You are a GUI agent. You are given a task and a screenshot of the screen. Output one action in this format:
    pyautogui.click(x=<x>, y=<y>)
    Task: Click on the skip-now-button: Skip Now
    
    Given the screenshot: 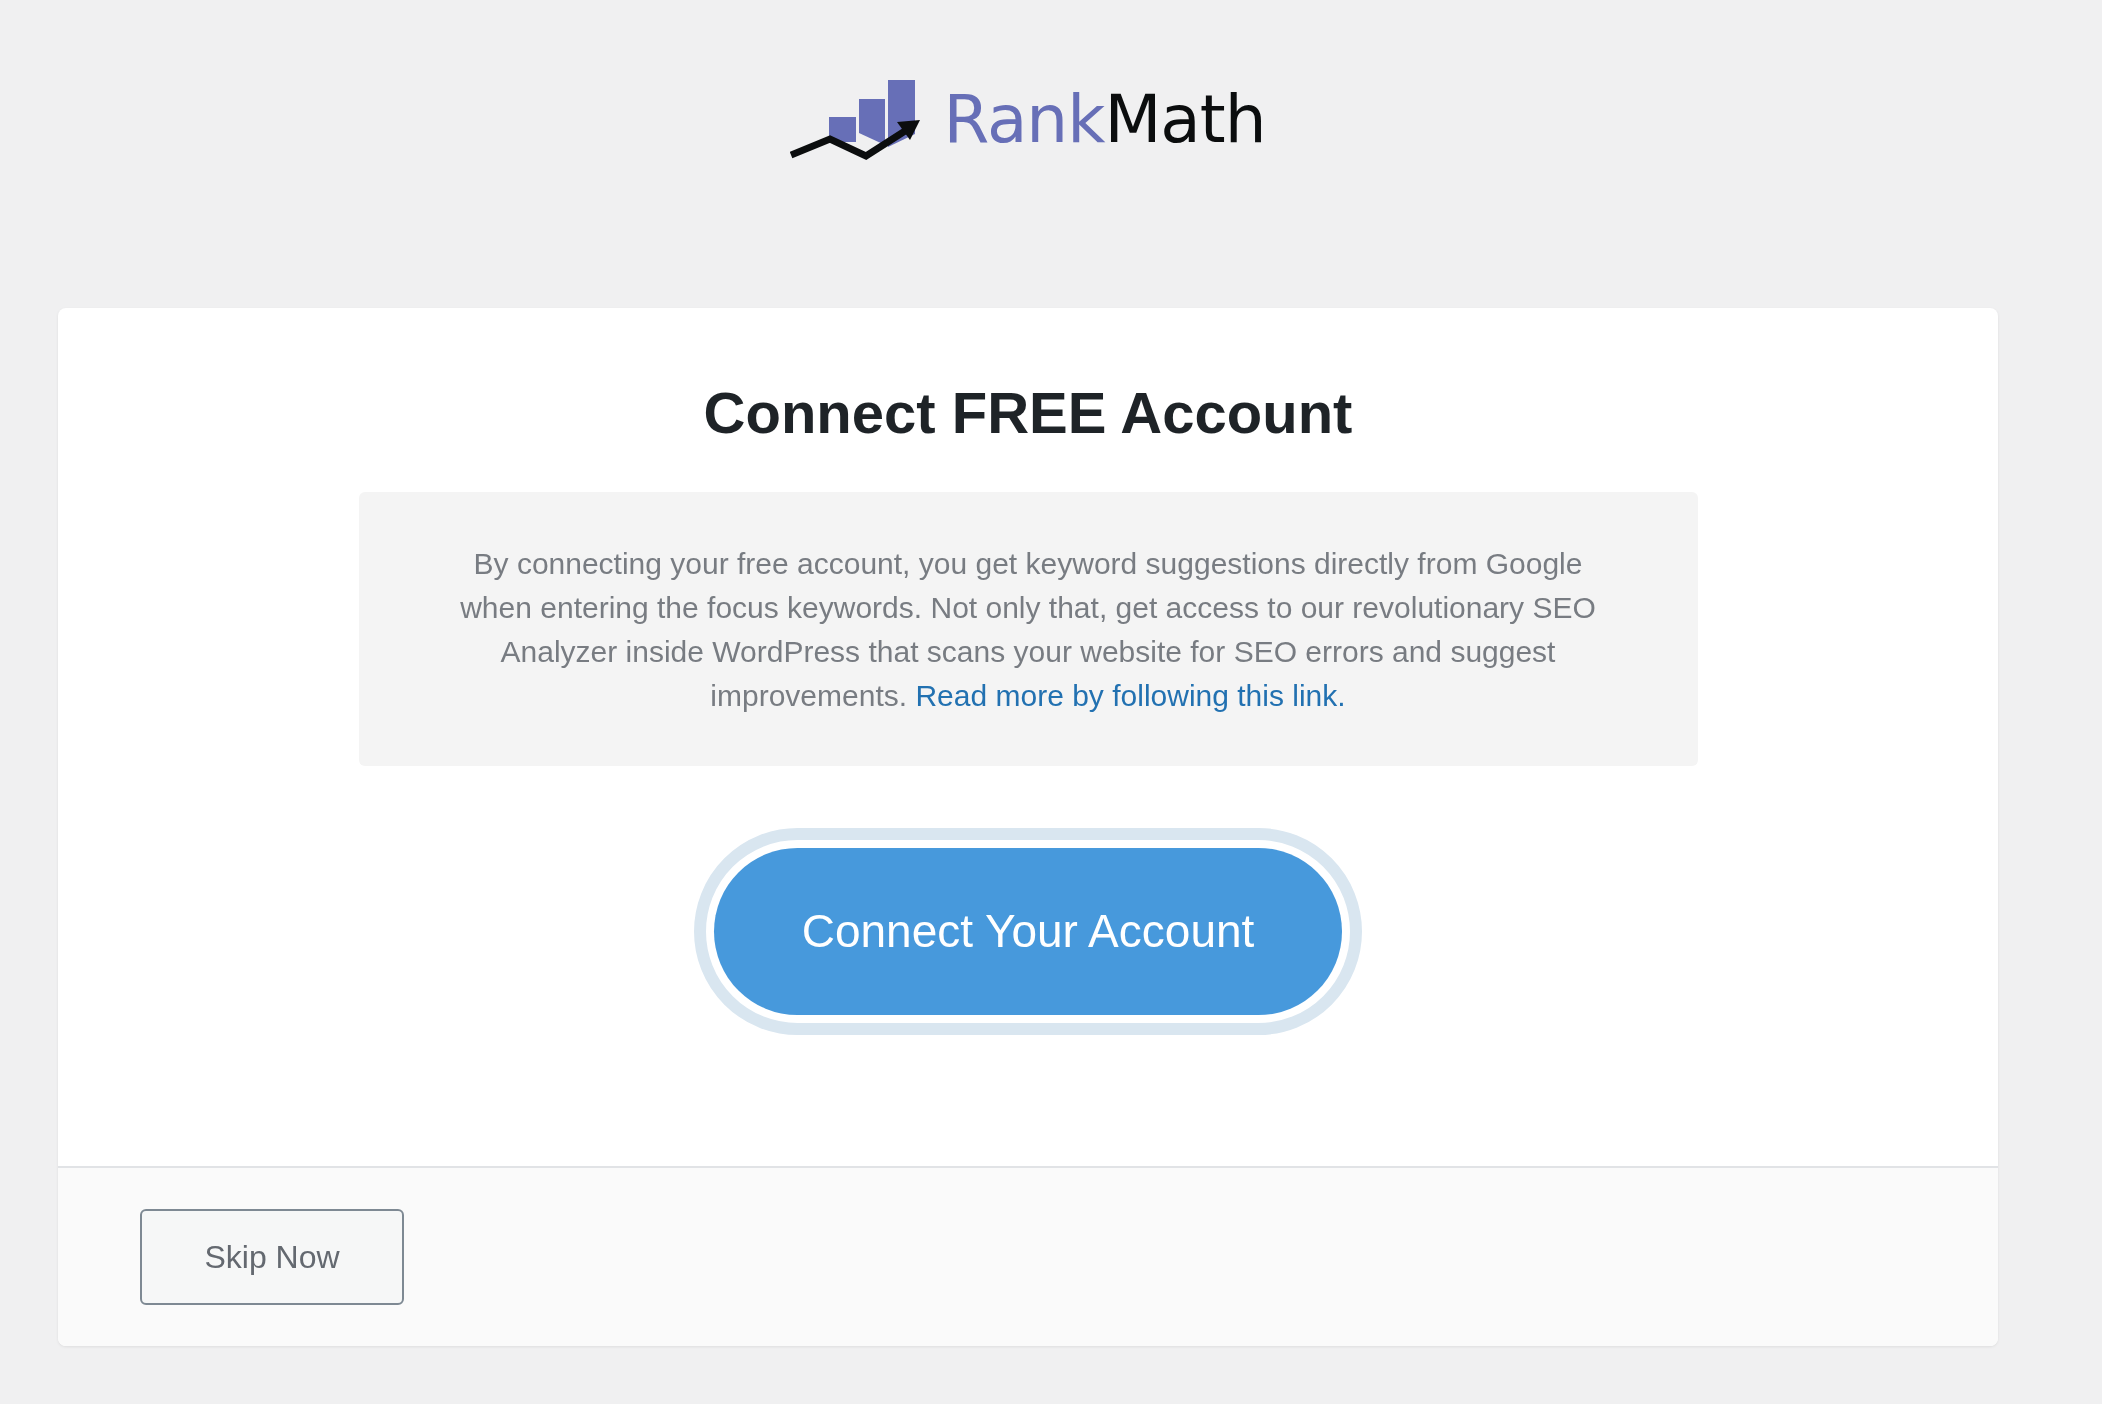 What is the action you would take?
    pyautogui.click(x=272, y=1257)
    